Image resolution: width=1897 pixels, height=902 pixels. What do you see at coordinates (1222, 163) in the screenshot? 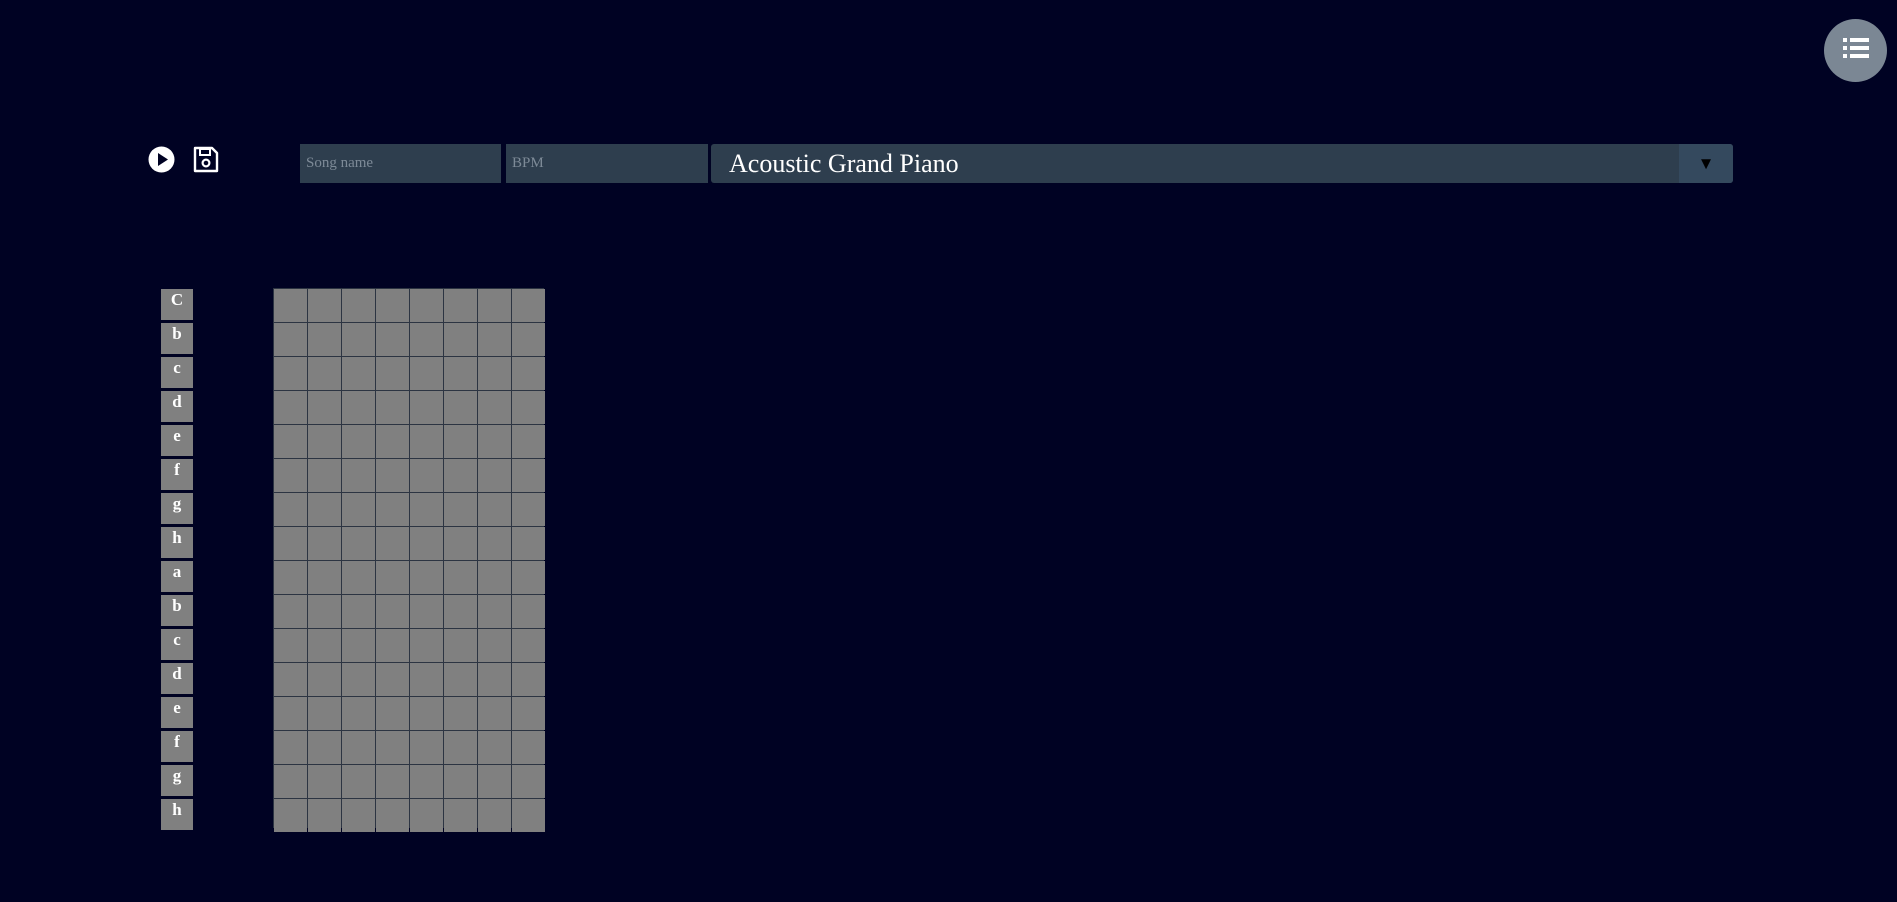
I see `instrument-select: Acoustic Grand Piano ▼` at bounding box center [1222, 163].